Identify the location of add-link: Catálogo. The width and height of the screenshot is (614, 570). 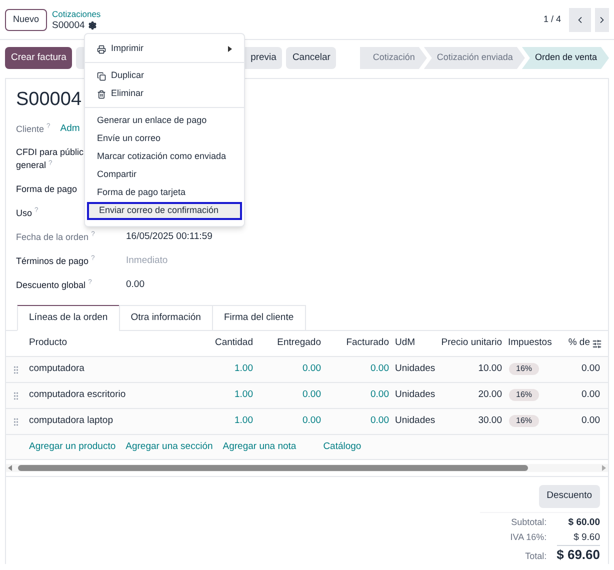
(342, 447).